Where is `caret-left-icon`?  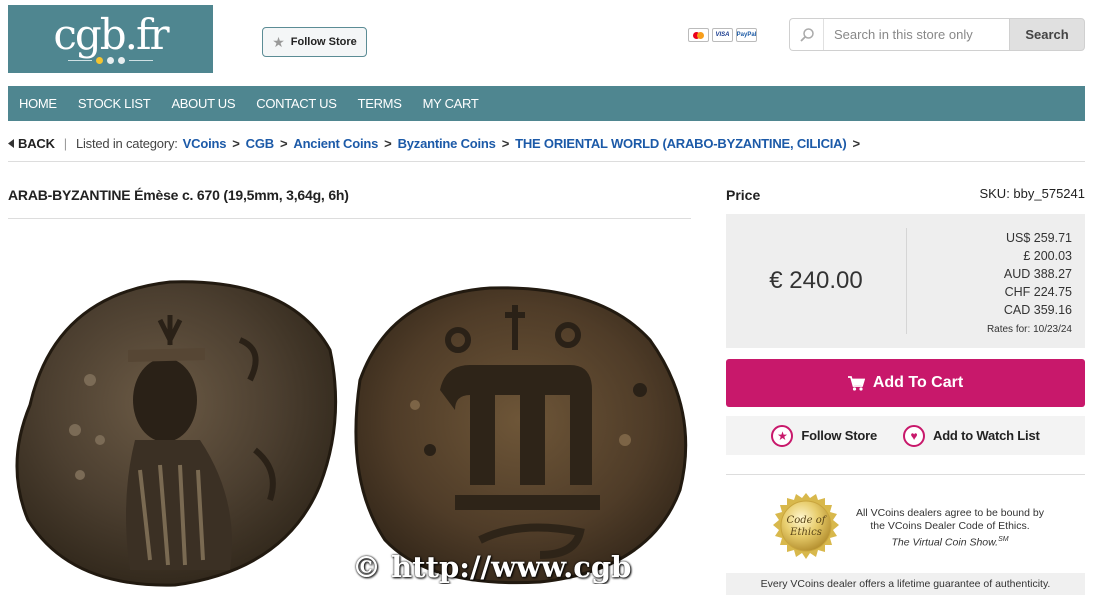
caret-left-icon is located at coordinates (11, 143).